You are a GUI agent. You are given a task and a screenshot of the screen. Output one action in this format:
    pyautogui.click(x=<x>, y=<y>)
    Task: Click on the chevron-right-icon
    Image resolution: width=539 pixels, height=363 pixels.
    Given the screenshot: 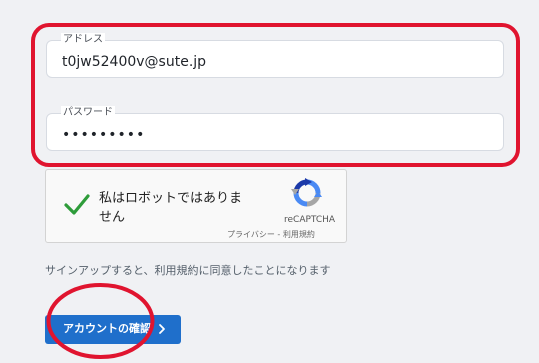 What is the action you would take?
    pyautogui.click(x=162, y=329)
    